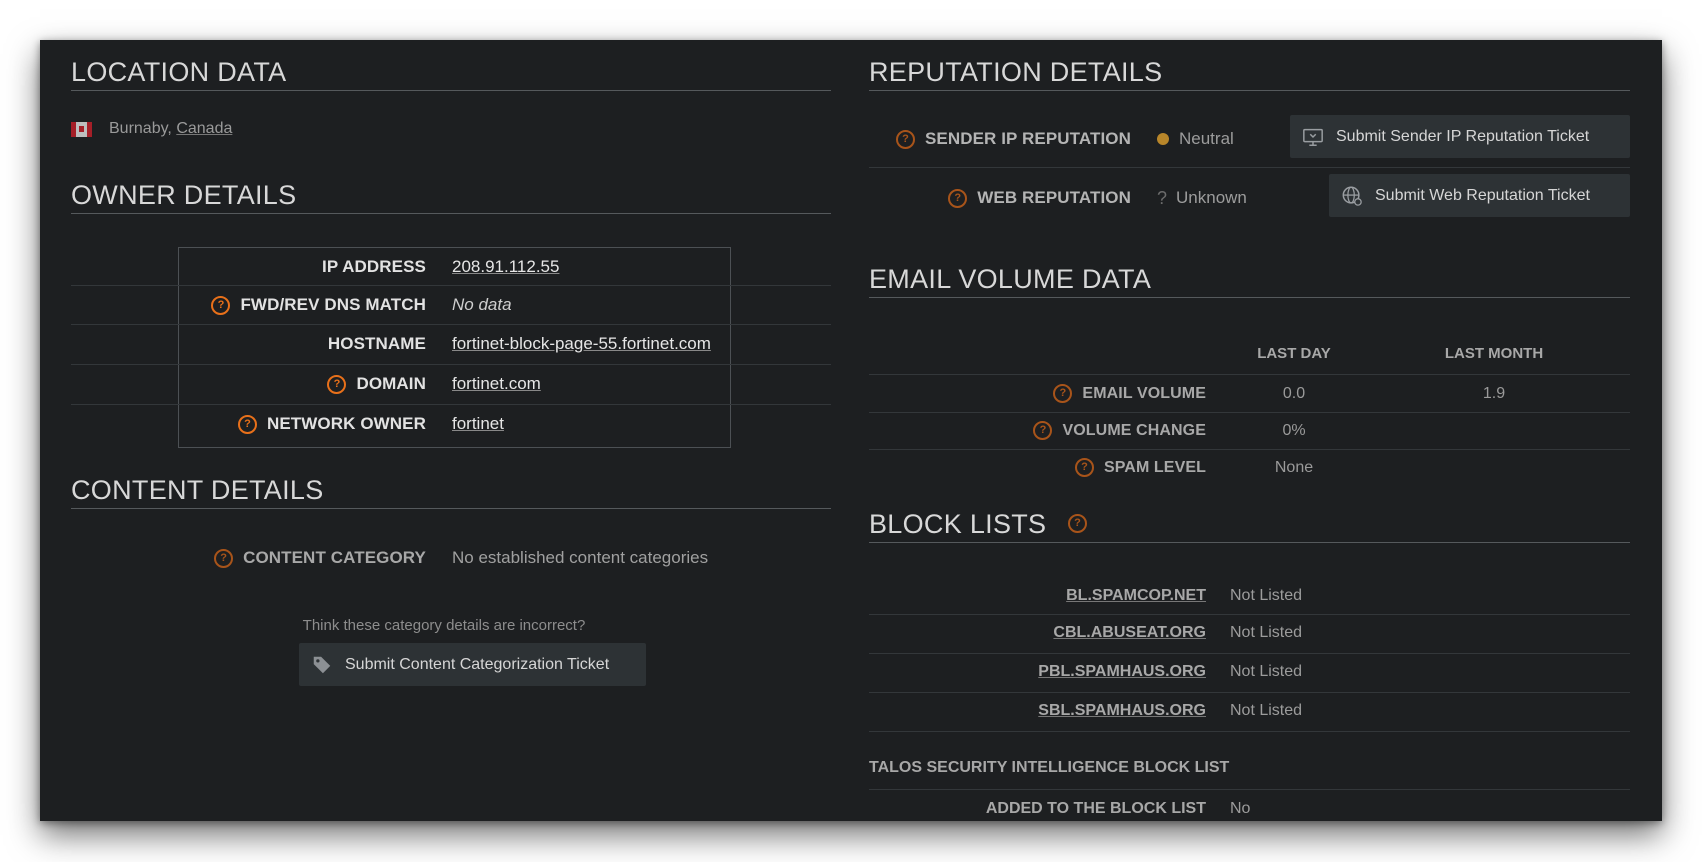 Image resolution: width=1702 pixels, height=862 pixels. I want to click on web-reputation-label: WEB REPUTATION, so click(1054, 197).